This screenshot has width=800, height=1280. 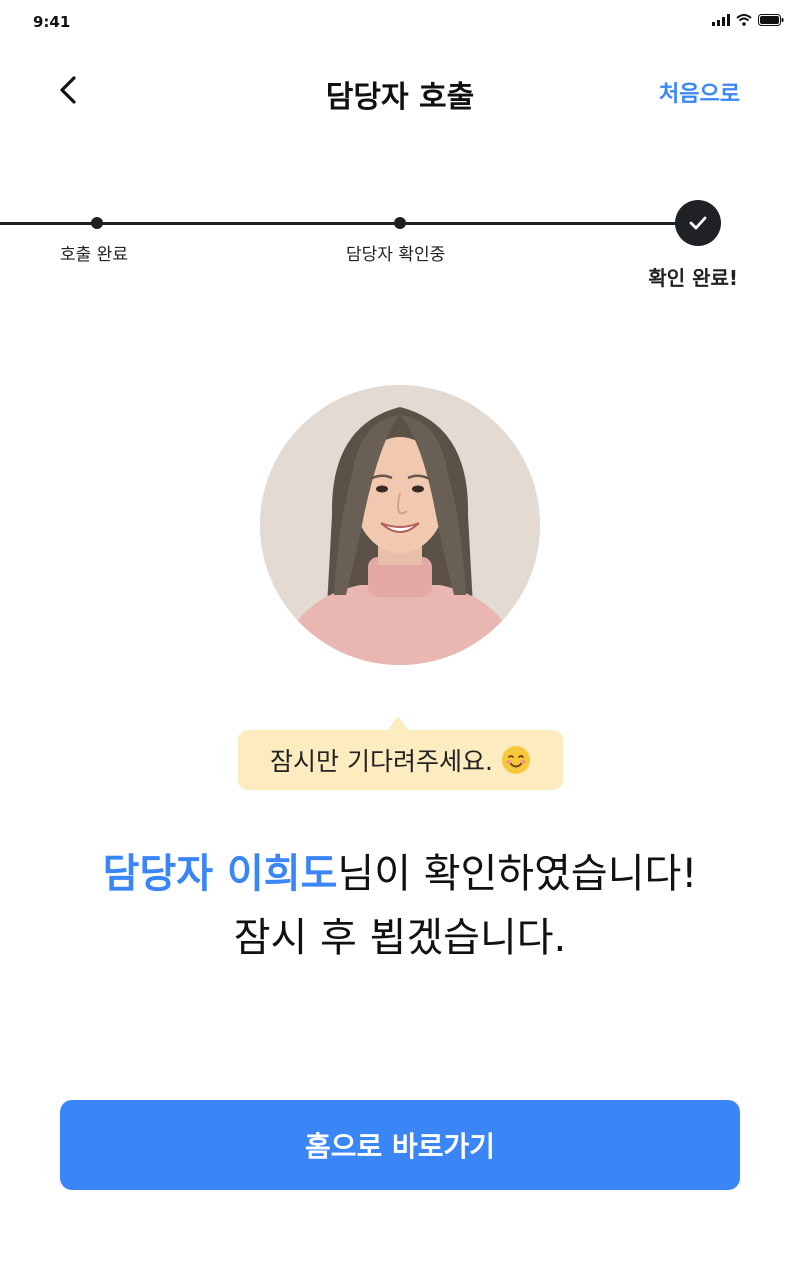 What do you see at coordinates (400, 90) in the screenshot?
I see `header: 담당자 호출 처음으로` at bounding box center [400, 90].